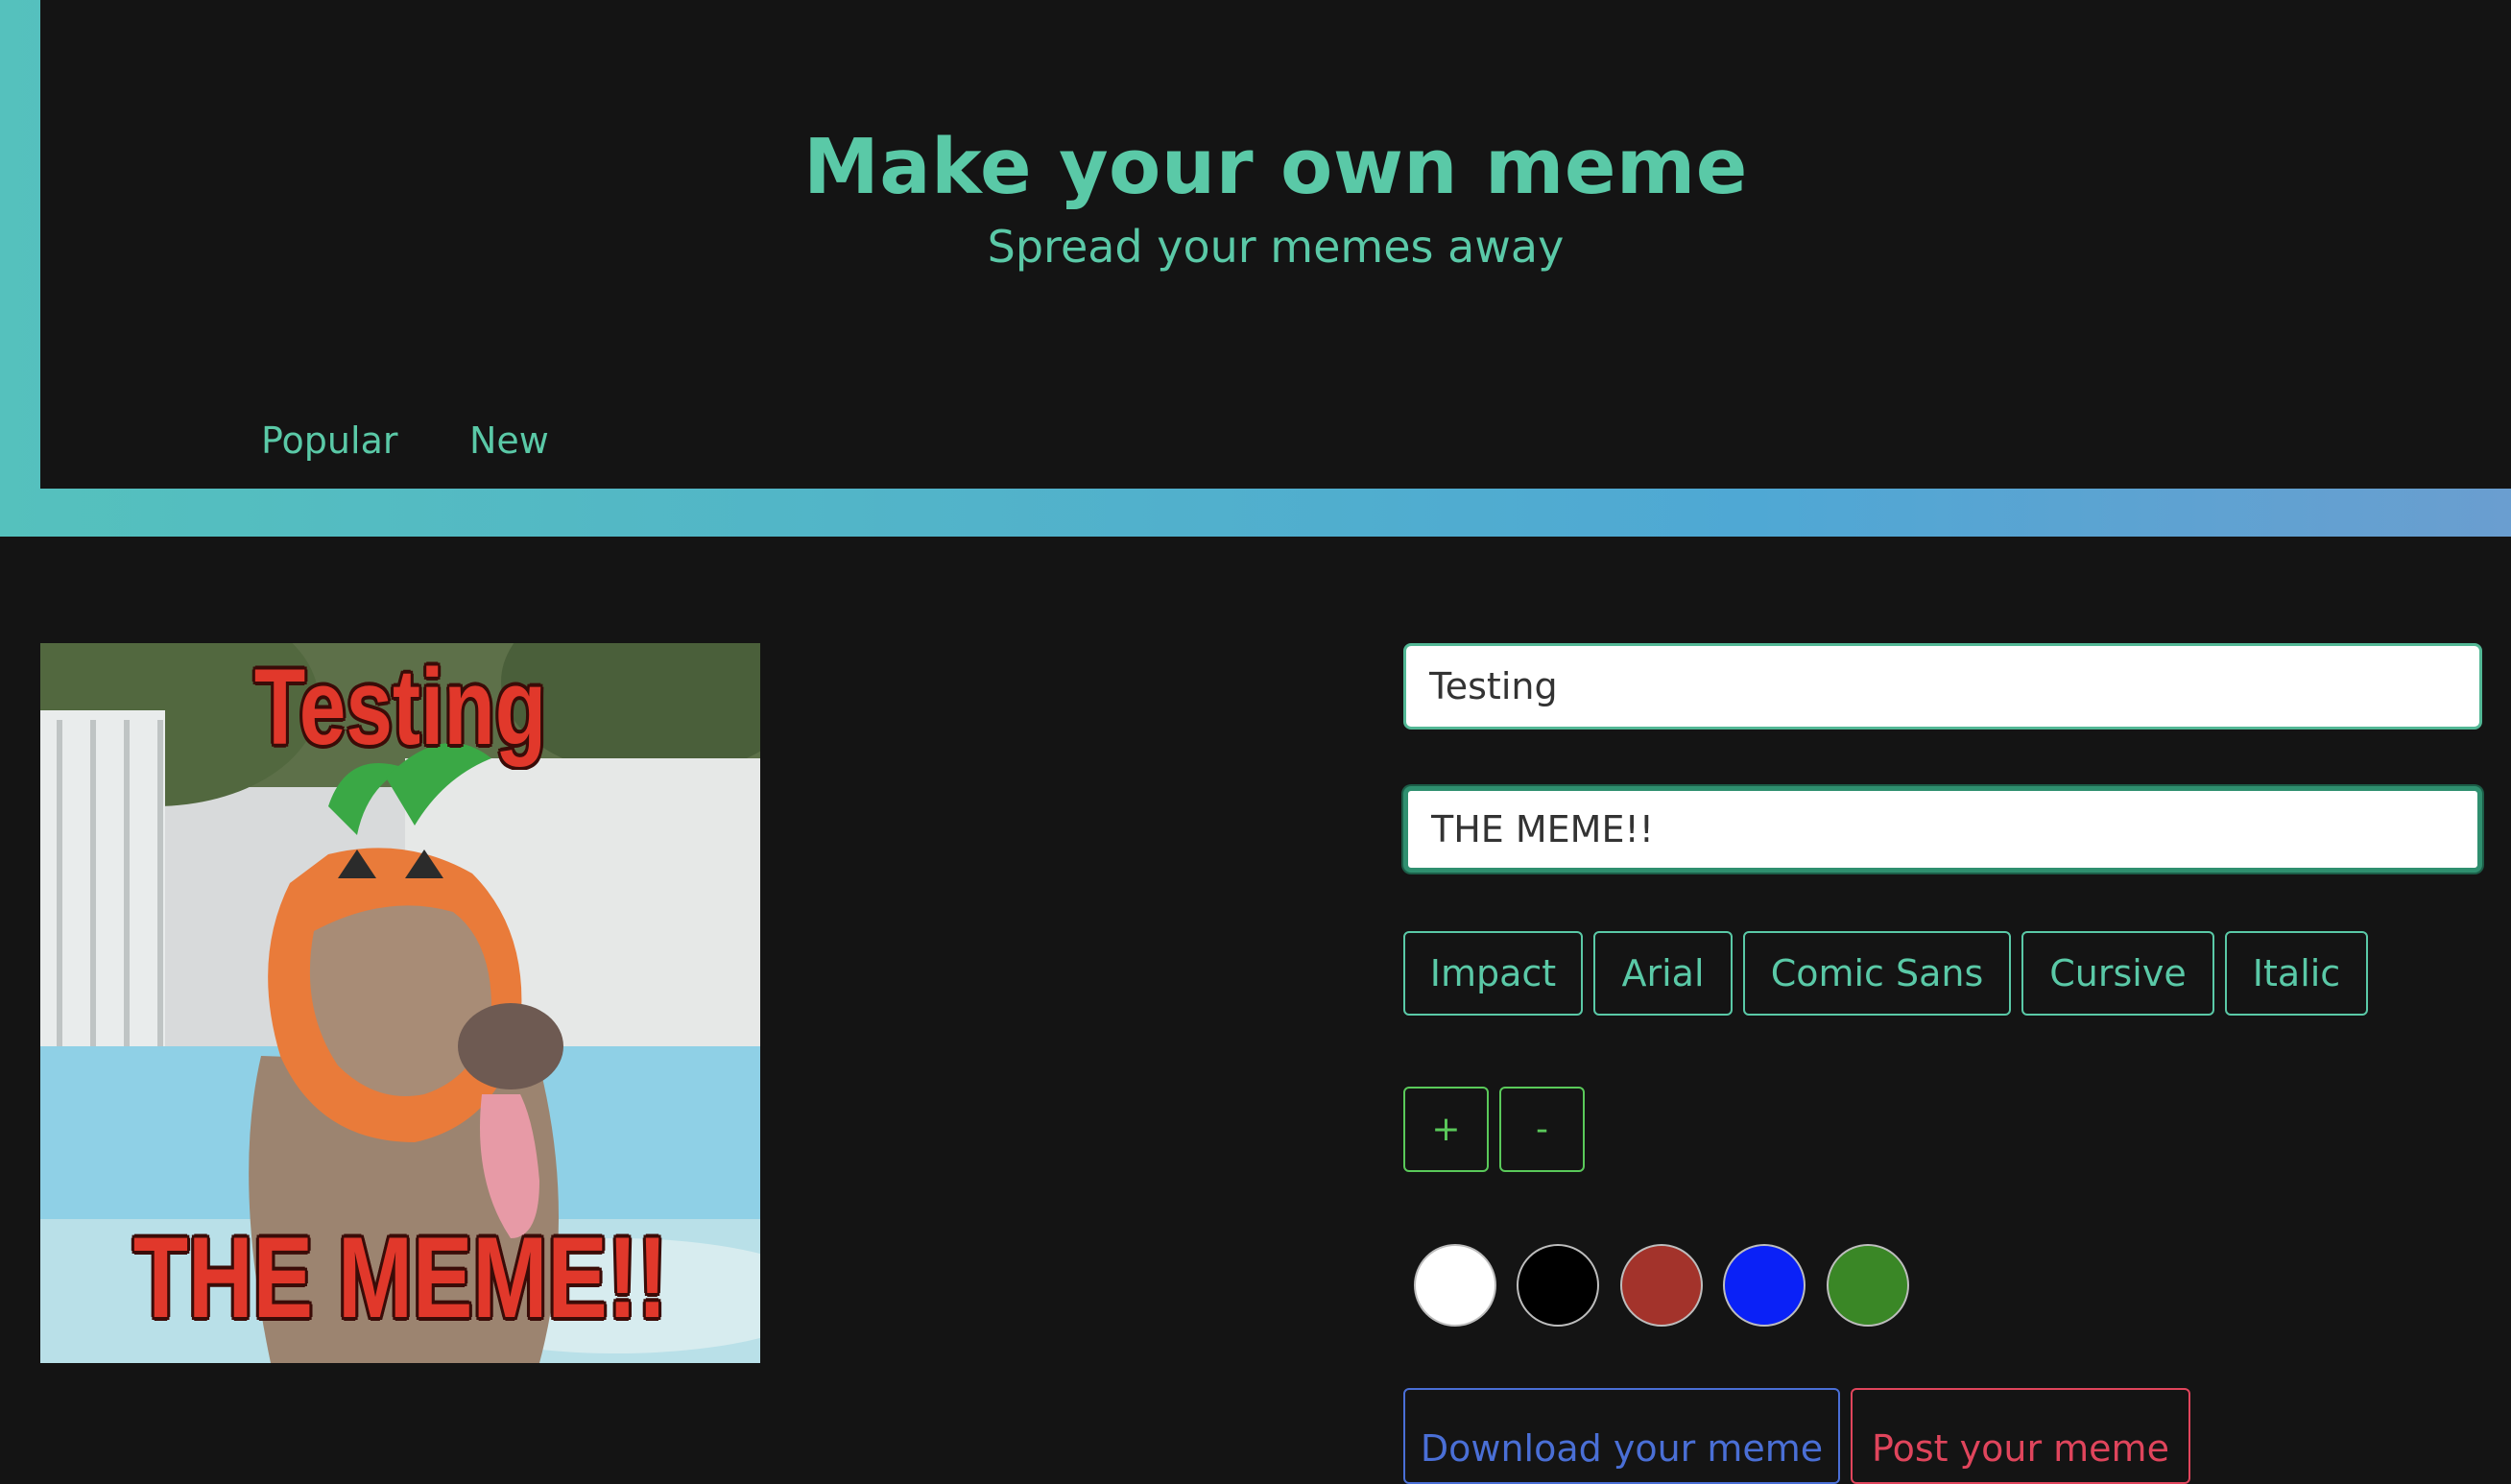  Describe the element at coordinates (1764, 1285) in the screenshot. I see `color-blue-swatch` at that location.